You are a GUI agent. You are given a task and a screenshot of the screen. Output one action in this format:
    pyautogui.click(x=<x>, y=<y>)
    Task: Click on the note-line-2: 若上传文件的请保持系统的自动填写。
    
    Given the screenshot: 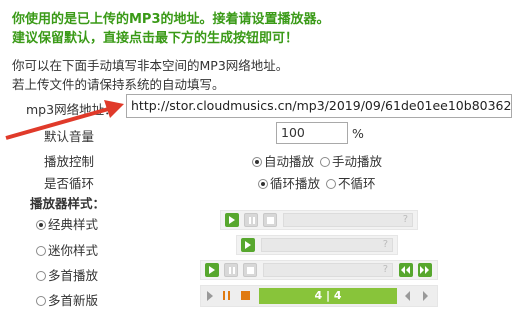 What is the action you would take?
    pyautogui.click(x=118, y=84)
    